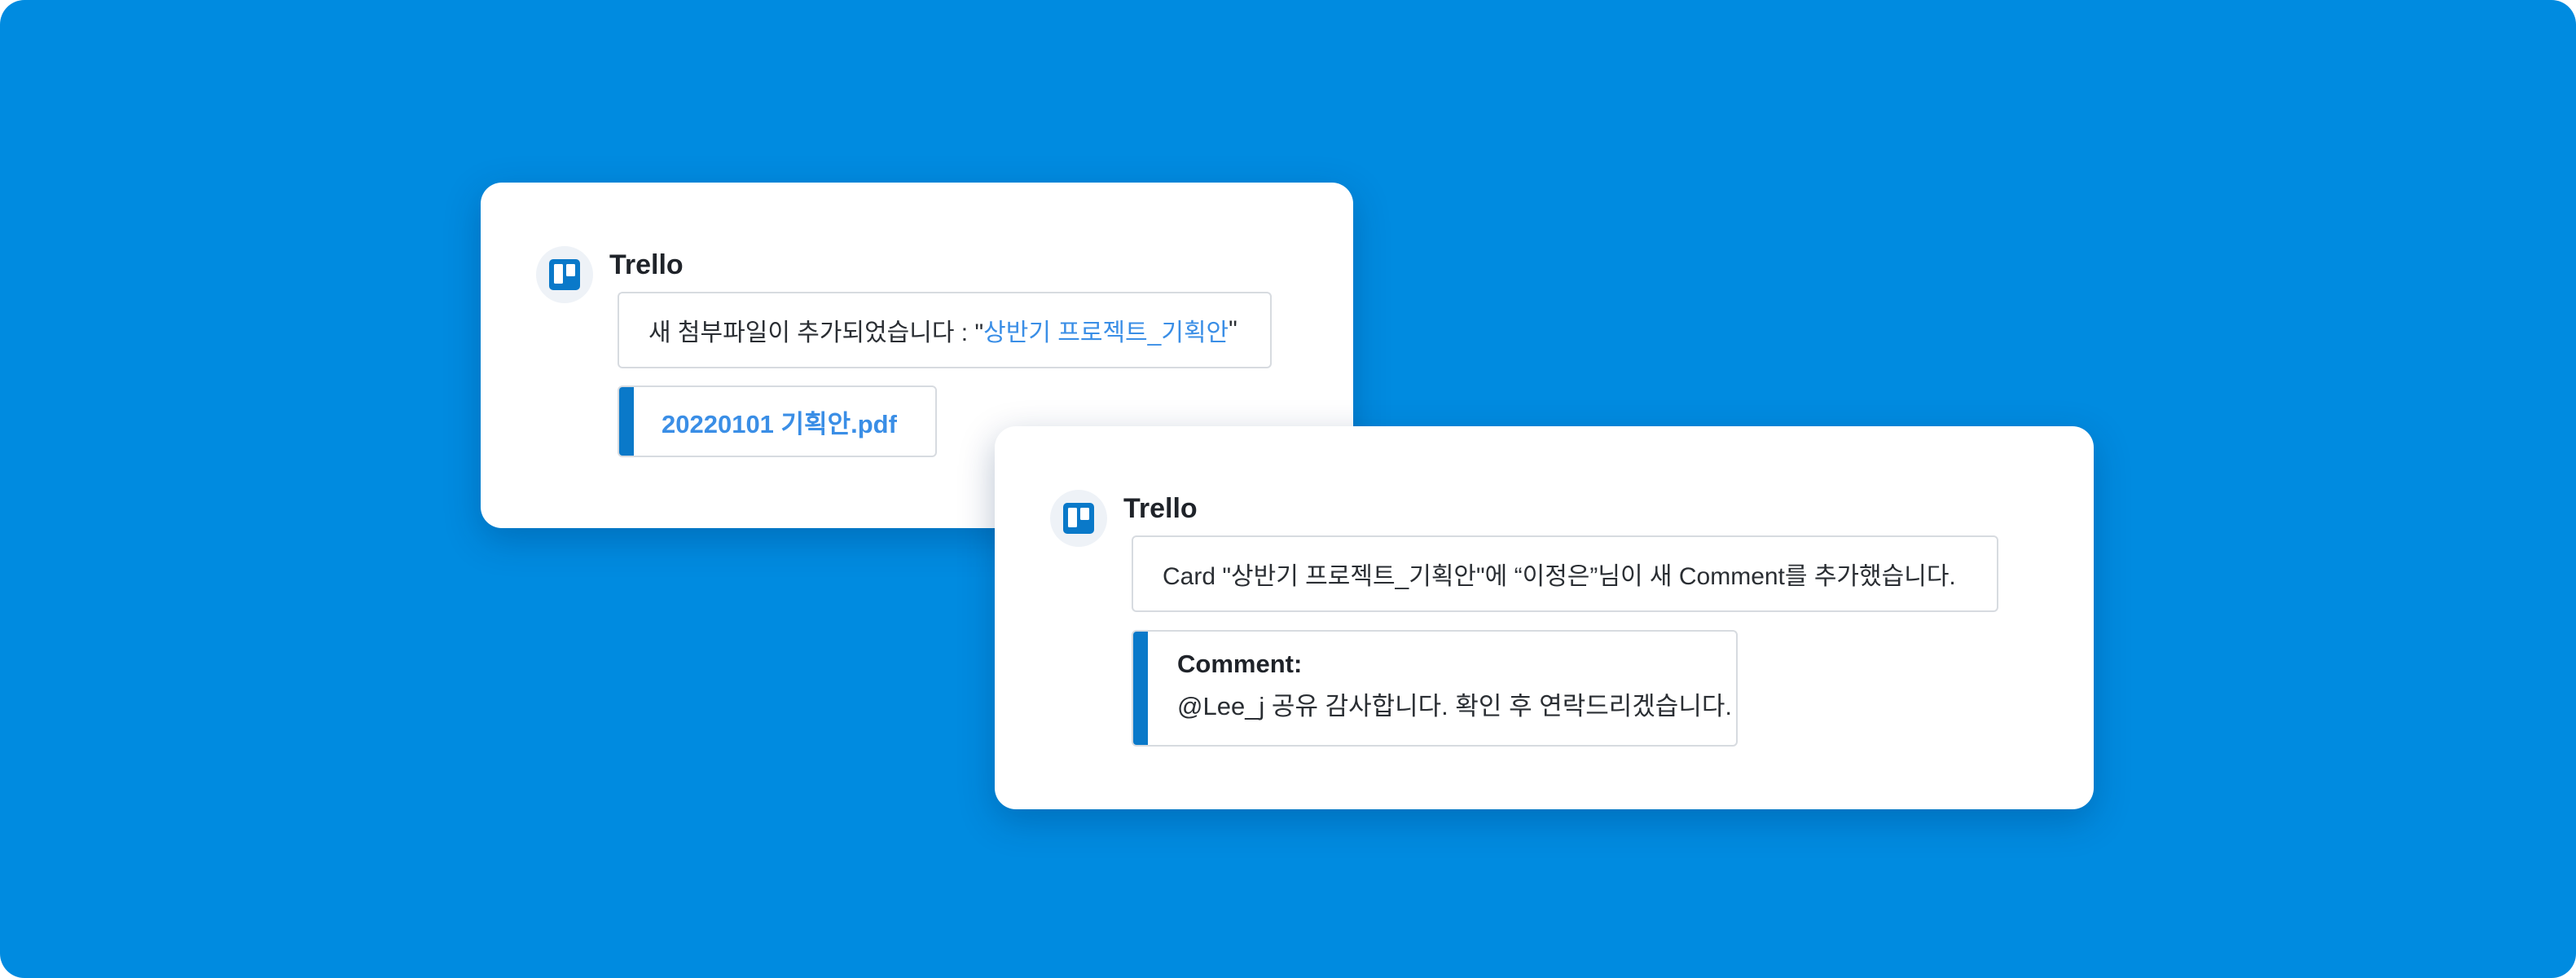 The width and height of the screenshot is (2576, 978). I want to click on attachment-file-link: 20220101 기획안.pdf, so click(779, 421).